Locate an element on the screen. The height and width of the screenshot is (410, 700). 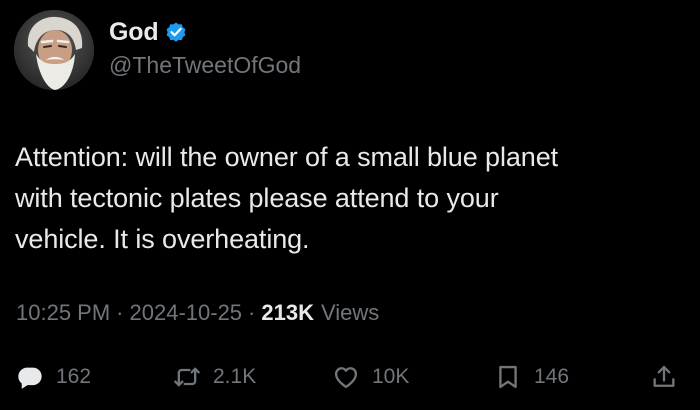
avatar is located at coordinates (54, 50).